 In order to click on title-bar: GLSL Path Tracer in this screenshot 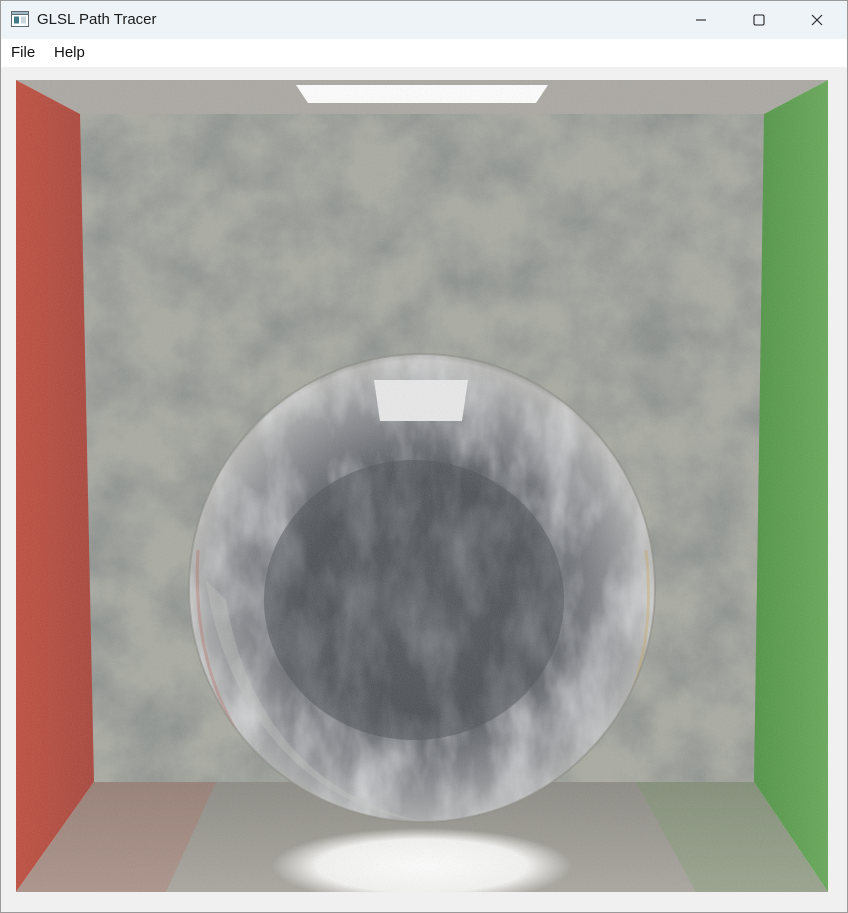, I will do `click(424, 20)`.